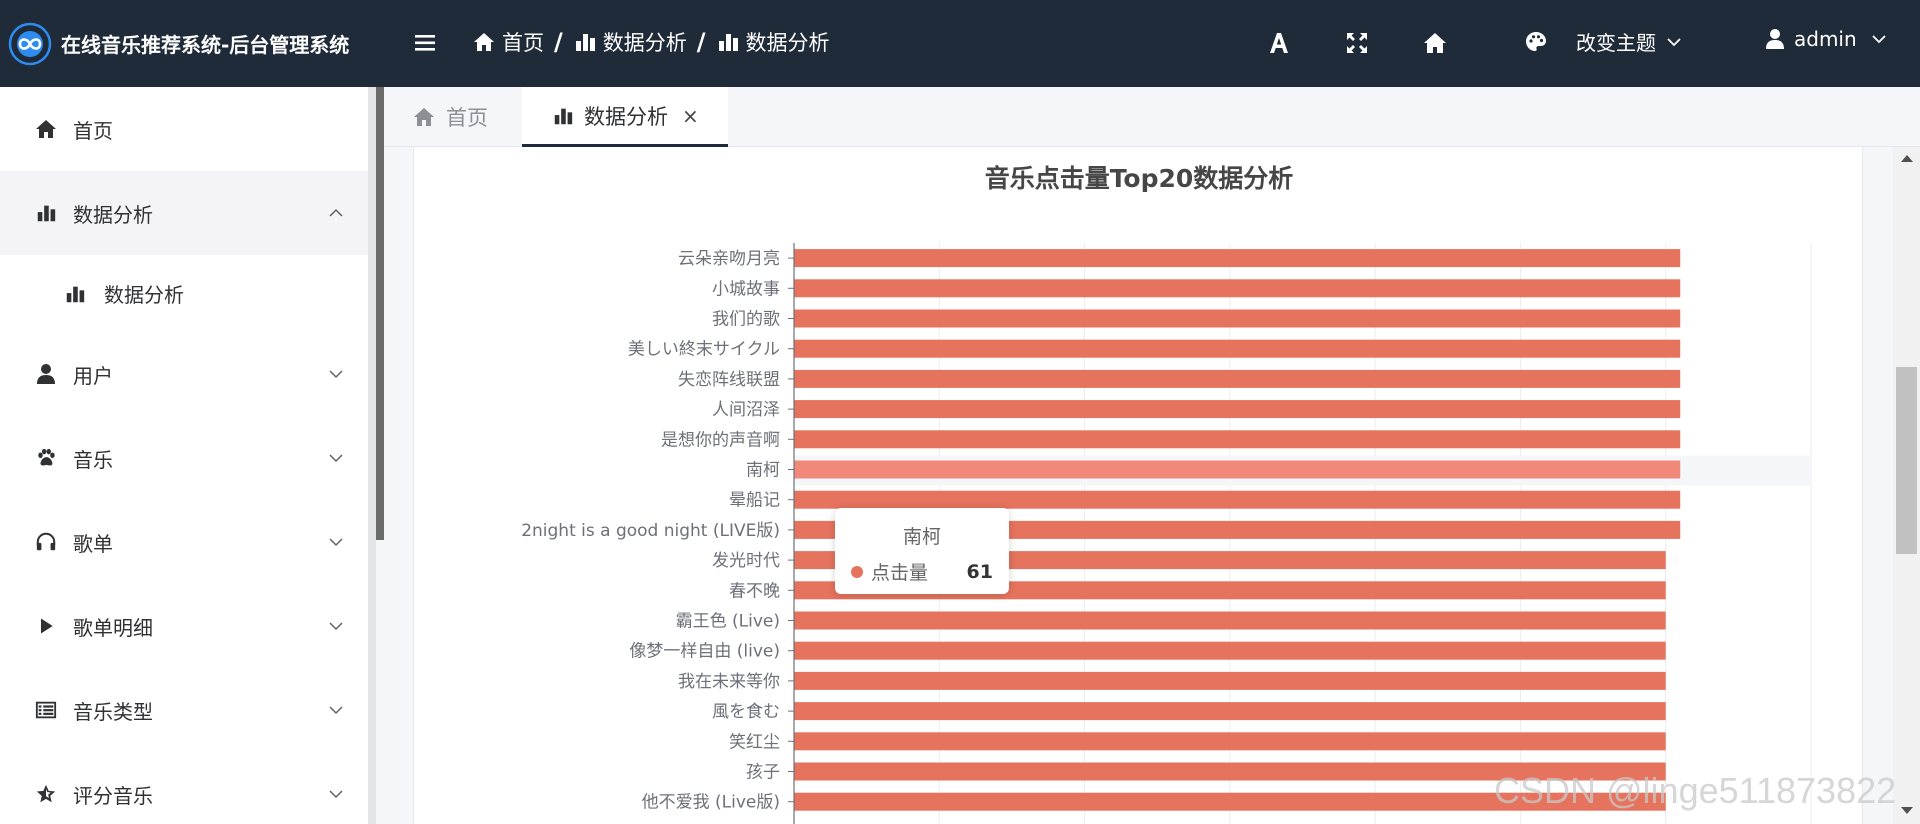 The width and height of the screenshot is (1920, 824). I want to click on list-icon, so click(46, 710).